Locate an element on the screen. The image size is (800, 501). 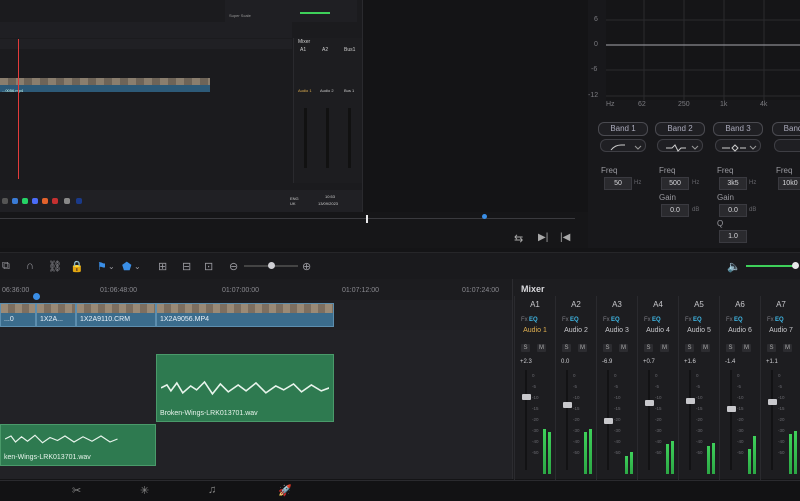
band-3-gain-field: 0.0 is located at coordinates (733, 210).